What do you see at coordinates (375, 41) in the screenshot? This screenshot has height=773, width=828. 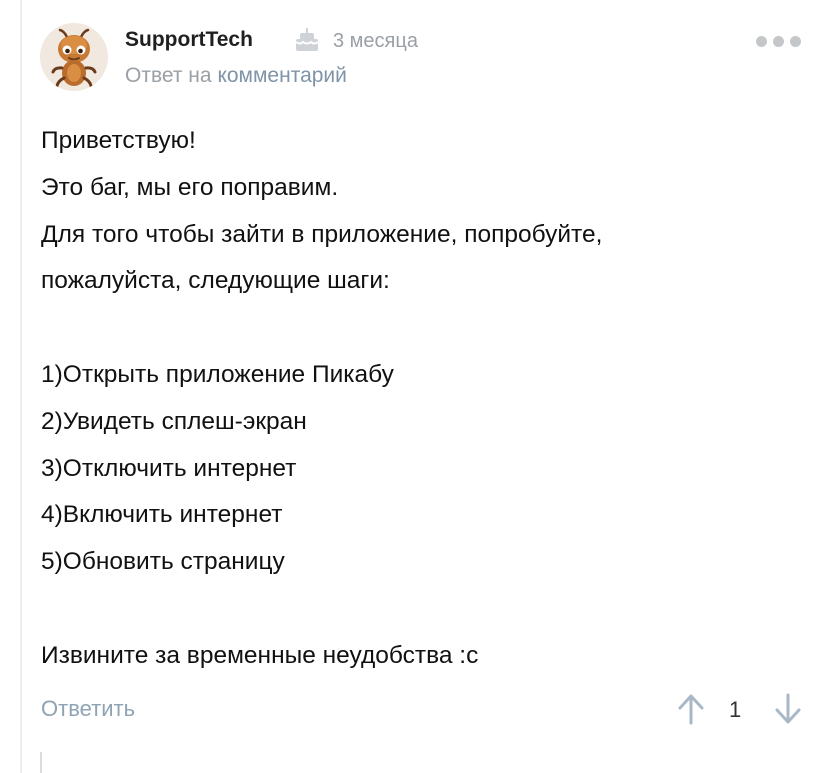 I see `comment-timestamp: 3 месяца` at bounding box center [375, 41].